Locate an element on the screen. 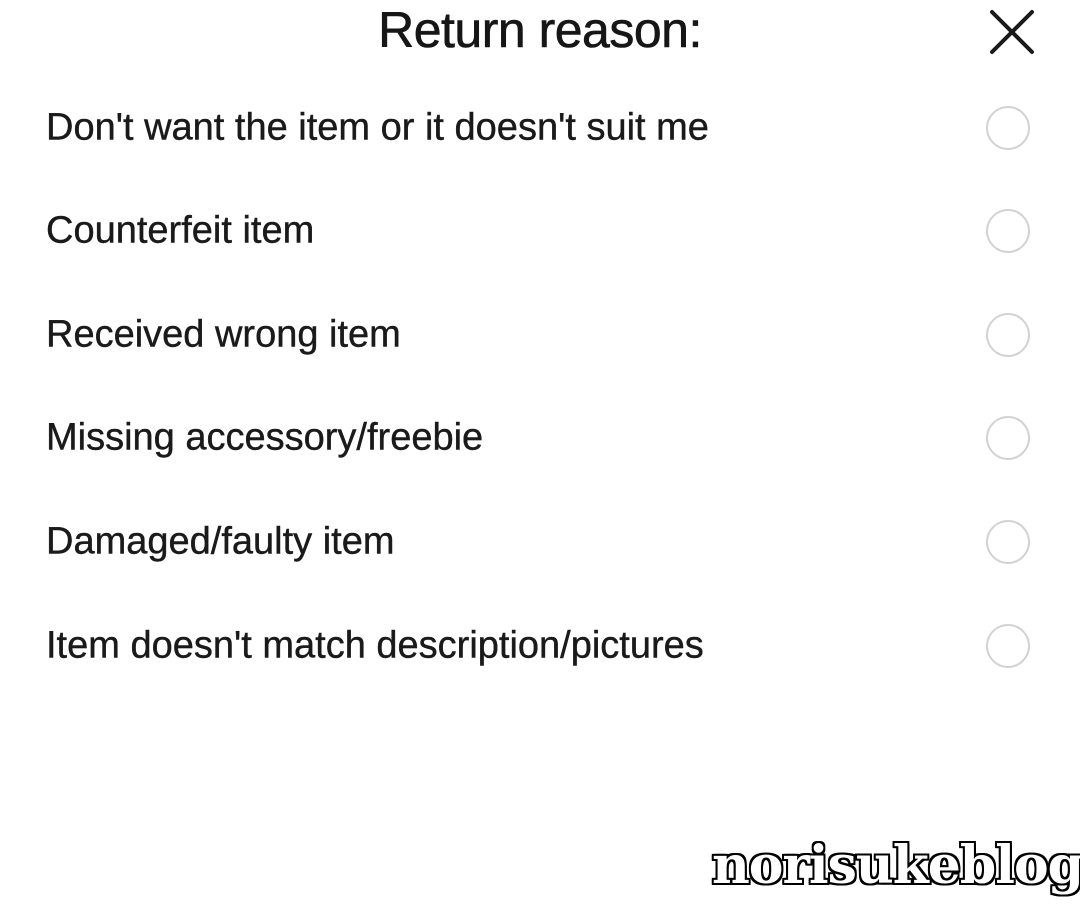  reason-label: Received wrong item is located at coordinates (223, 334).